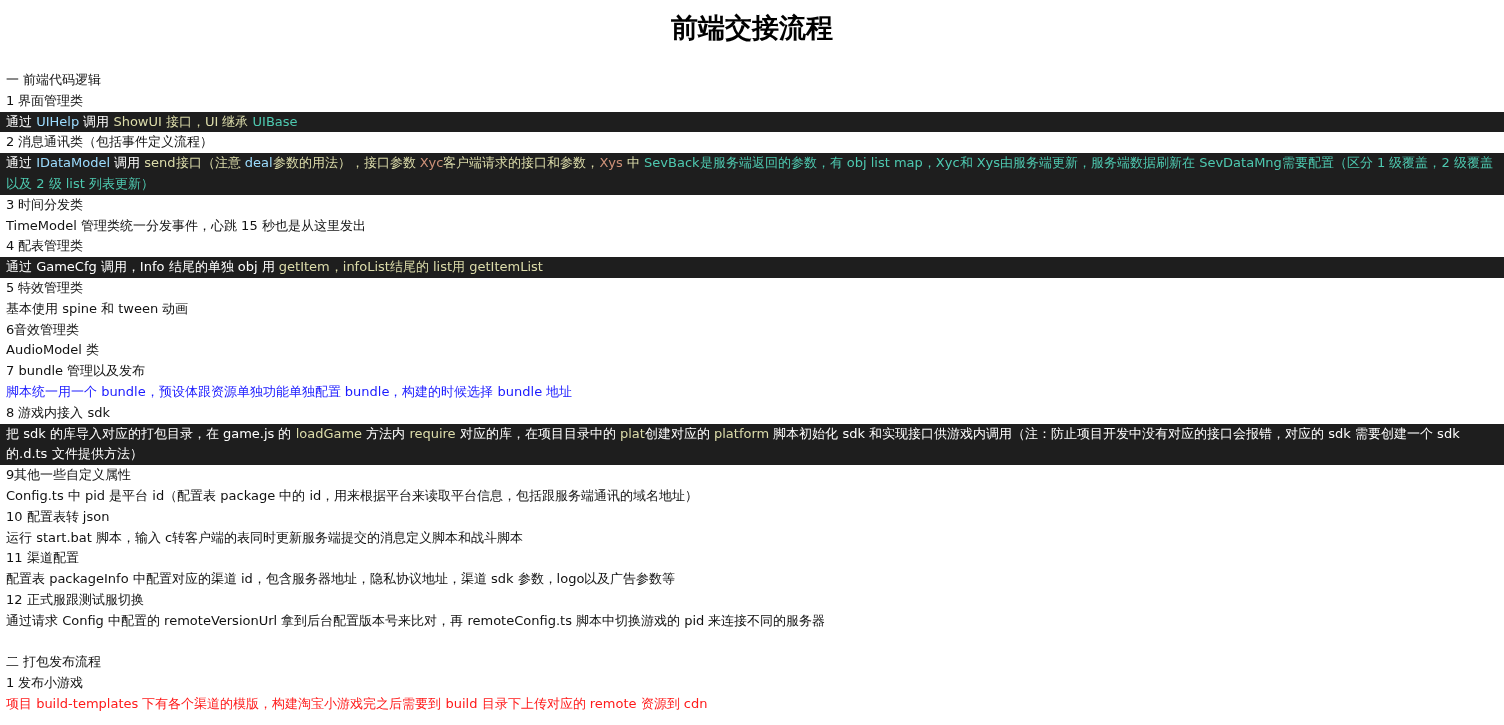 The width and height of the screenshot is (1504, 725). Describe the element at coordinates (752, 444) in the screenshot. I see `code-paragraph: 把 sdk 的库导入对应的打包目录，在 game.js 的 loadGame 方法内 require 对应的库，在项目目录中的 plat创建对应的 platform 脚本初始化 sdk 和实现接口供游戏内调用（注：防止项目开发中没有对应的接口会报错，对应的 sdk 需要创建一个 sdk 的.d.ts 文件提供方法）` at that location.